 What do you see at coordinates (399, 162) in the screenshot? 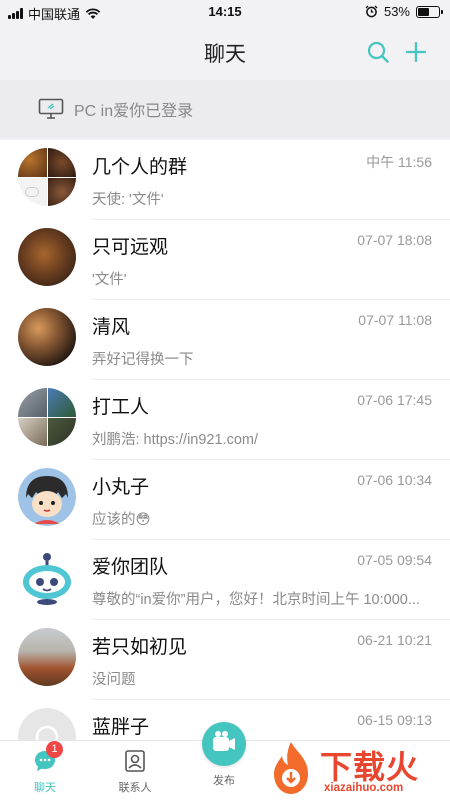
I see `chat-time: 中午 11:56` at bounding box center [399, 162].